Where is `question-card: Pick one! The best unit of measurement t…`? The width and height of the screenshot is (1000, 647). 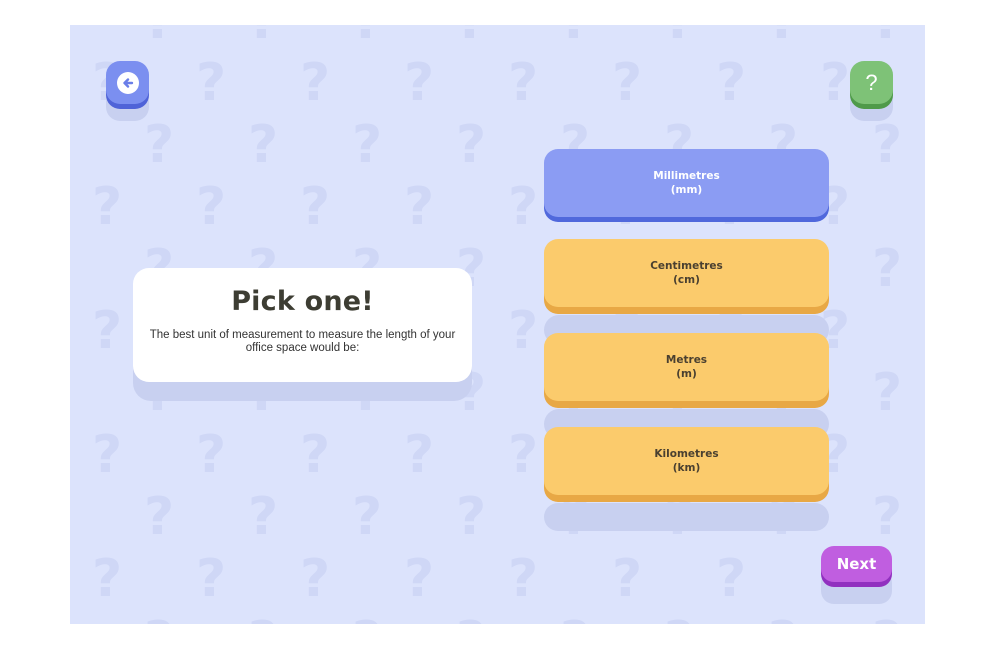 question-card: Pick one! The best unit of measurement t… is located at coordinates (302, 325).